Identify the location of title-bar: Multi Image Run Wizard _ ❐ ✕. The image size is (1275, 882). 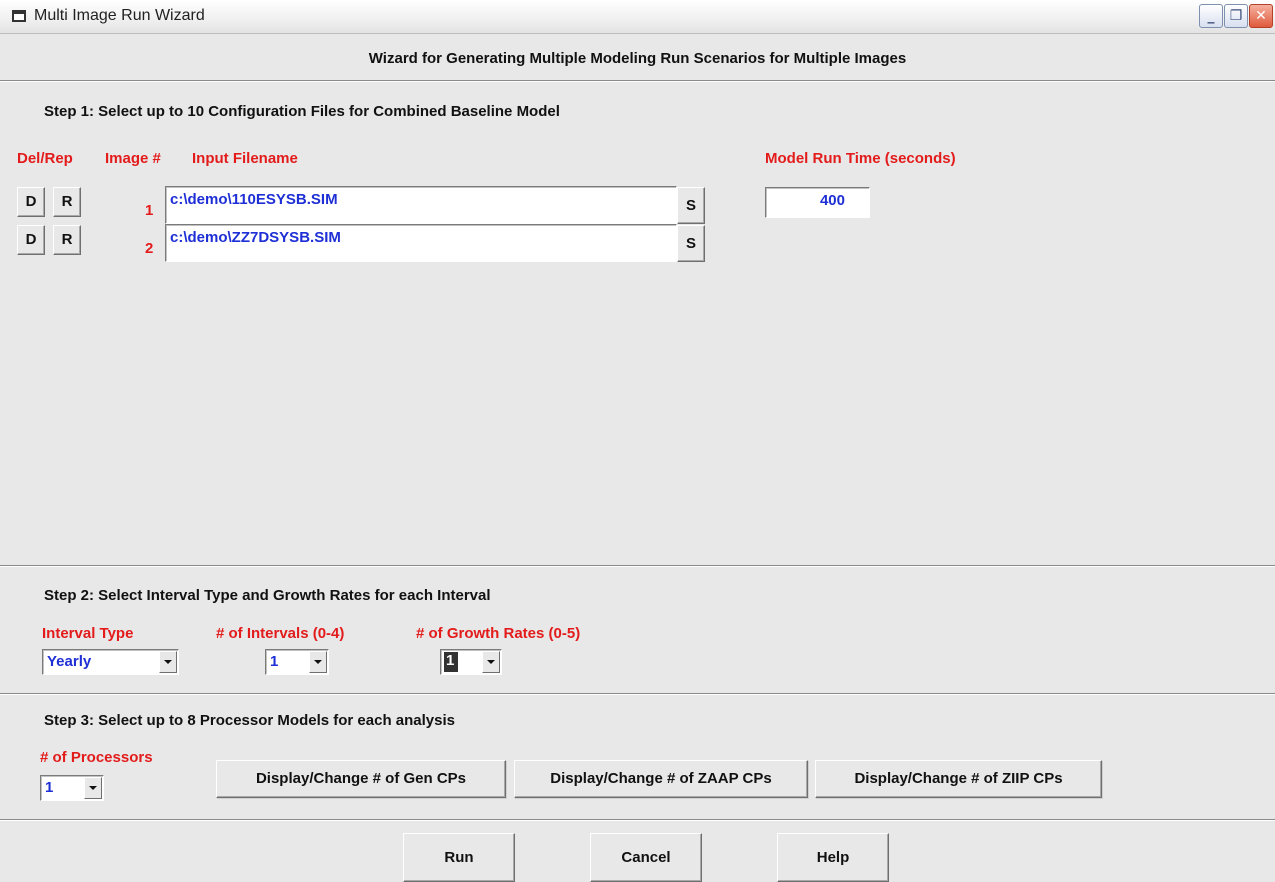
(637, 17).